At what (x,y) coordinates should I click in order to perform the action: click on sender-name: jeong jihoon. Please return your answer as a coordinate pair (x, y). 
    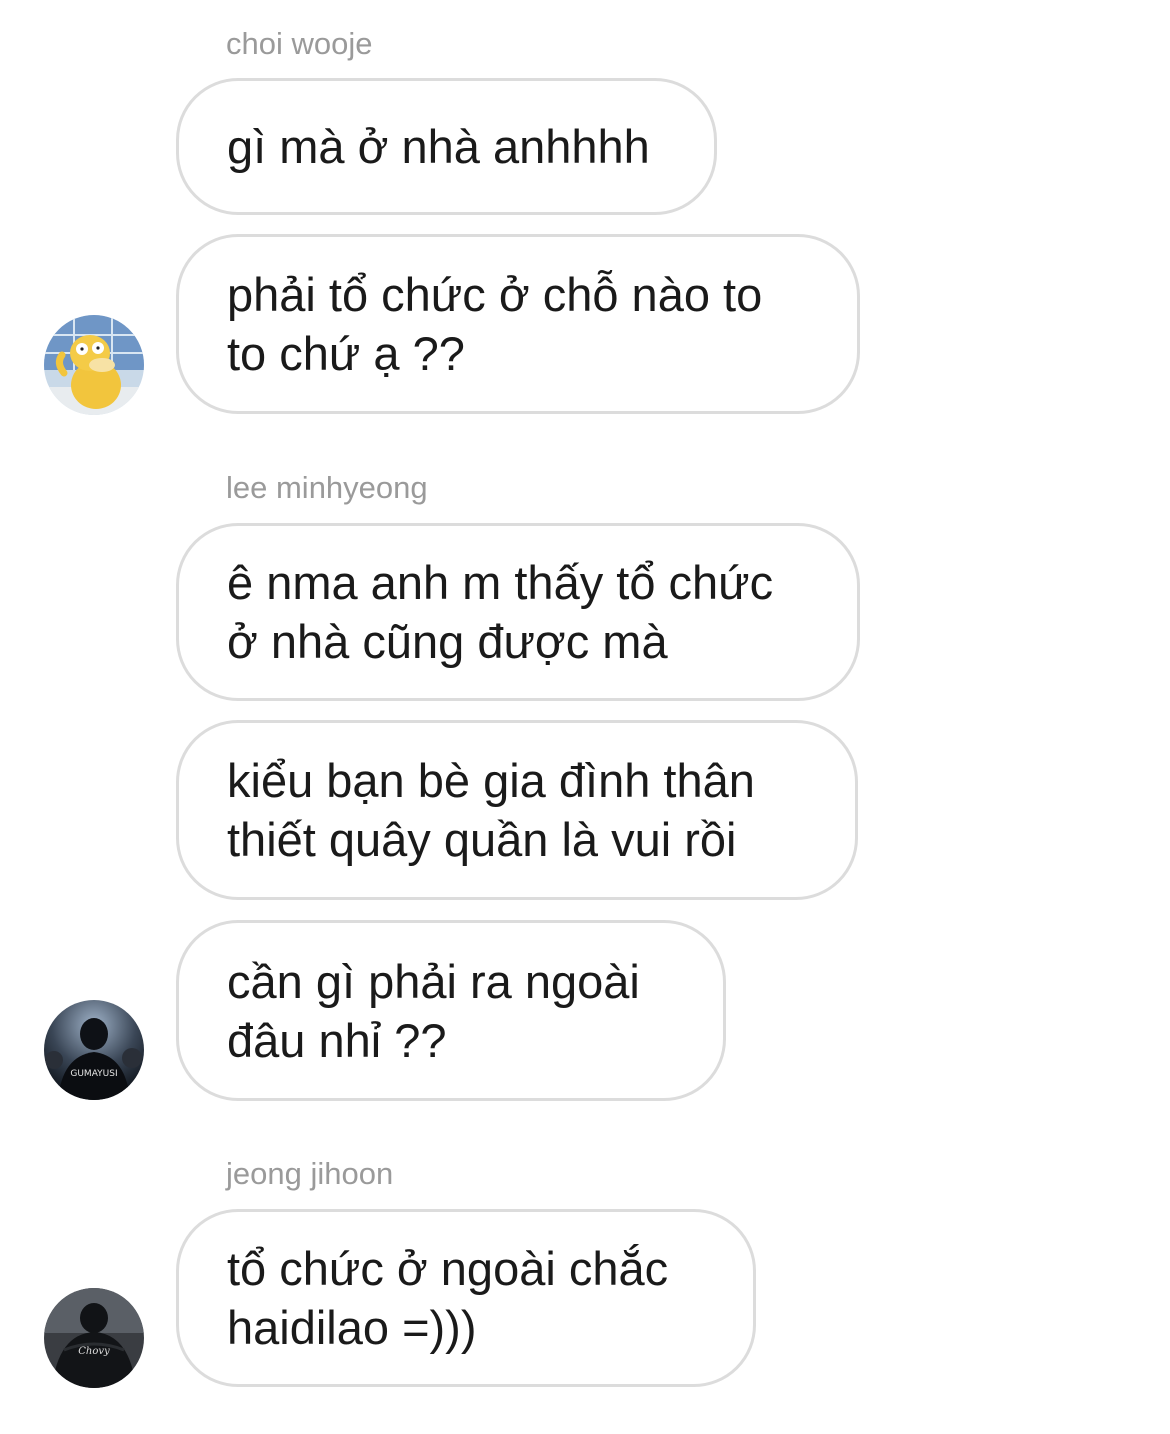
    Looking at the image, I should click on (310, 1173).